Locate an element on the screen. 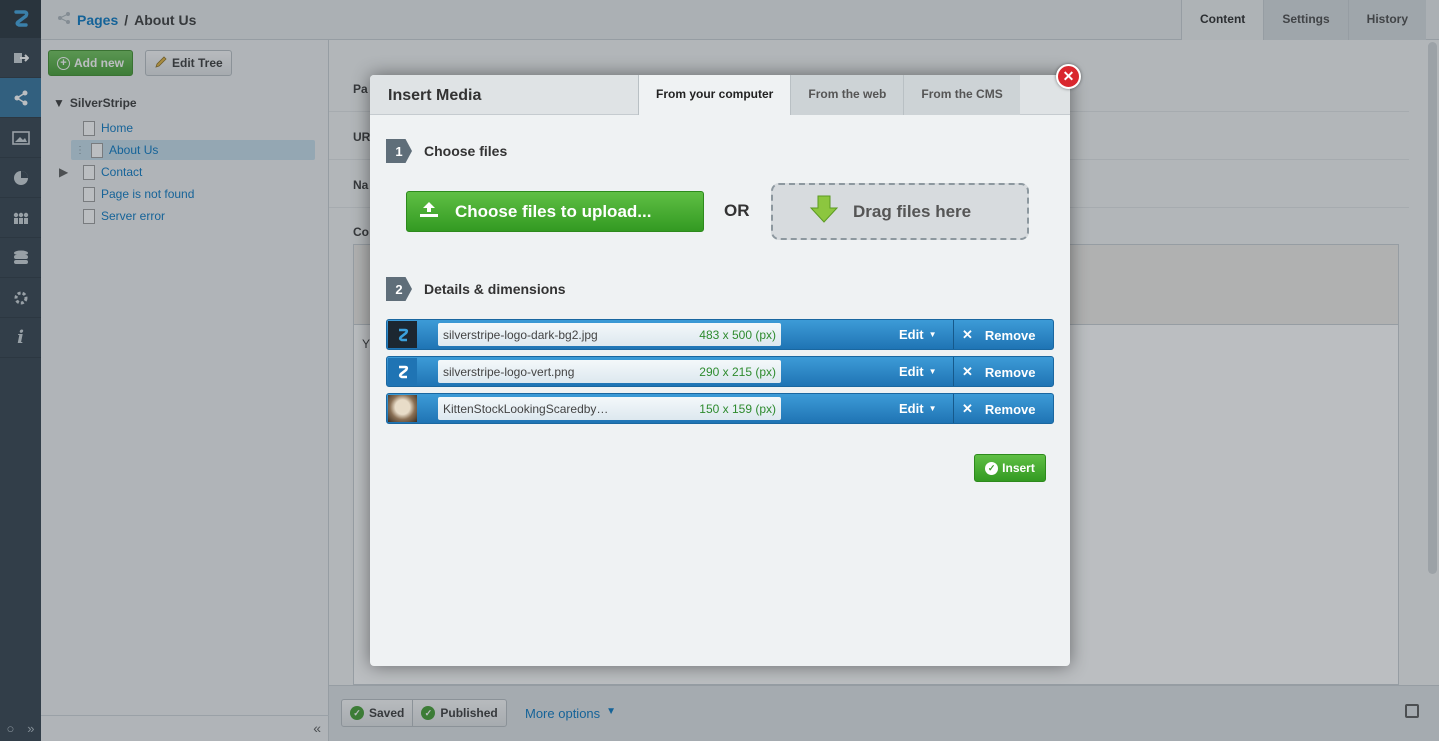  upload-icon is located at coordinates (429, 211).